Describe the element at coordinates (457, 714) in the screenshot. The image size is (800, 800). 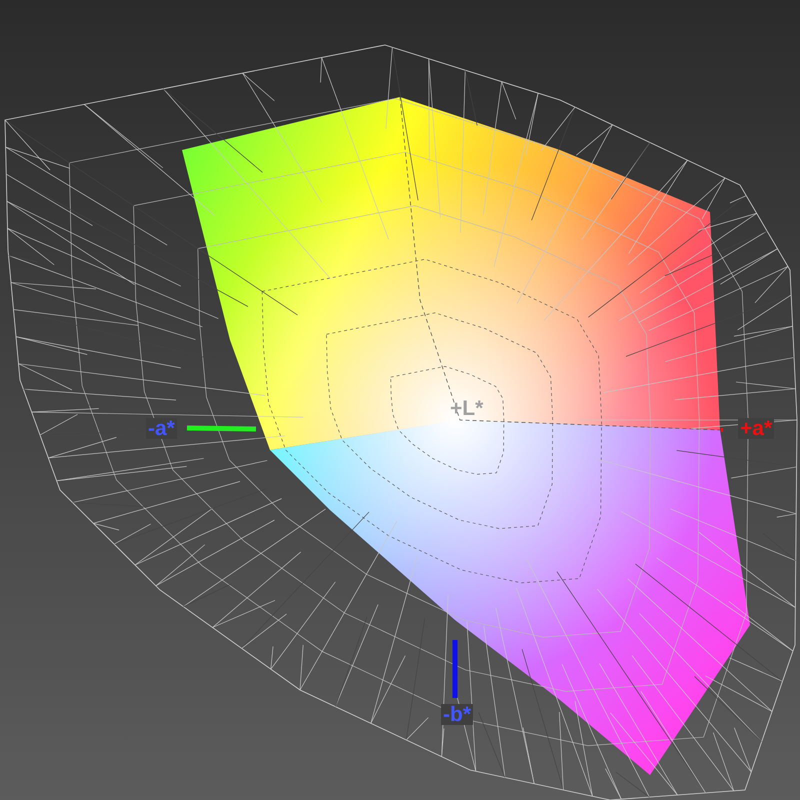
I see `axis-label: -b*` at that location.